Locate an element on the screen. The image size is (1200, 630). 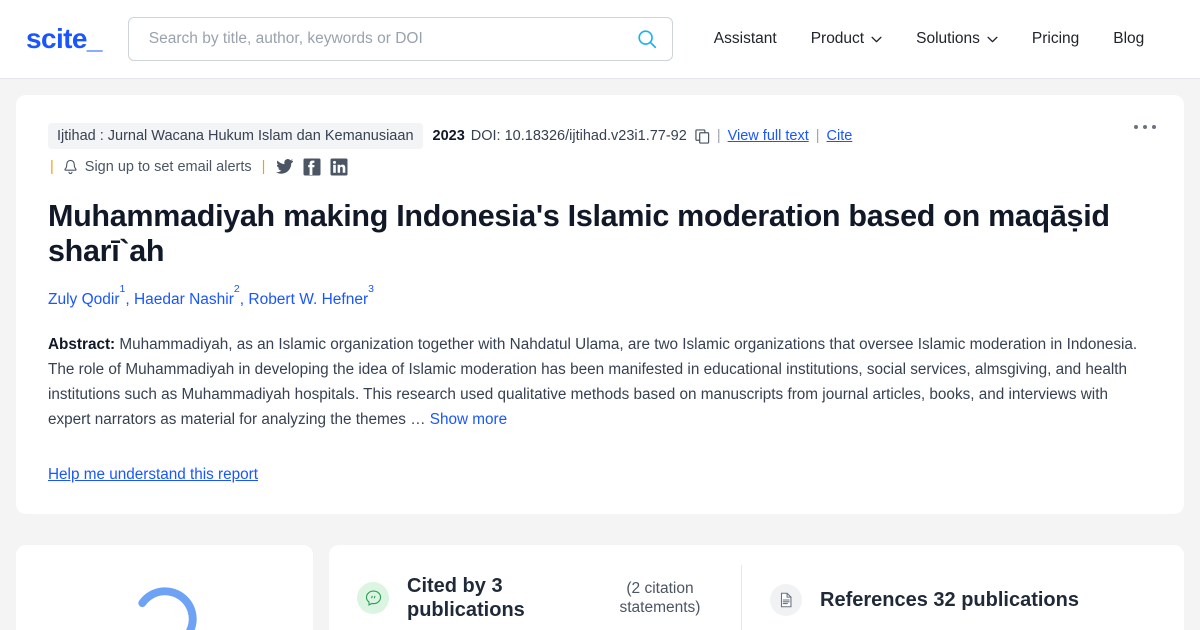
author-link-3: Robert W. Hefner3 is located at coordinates (311, 296).